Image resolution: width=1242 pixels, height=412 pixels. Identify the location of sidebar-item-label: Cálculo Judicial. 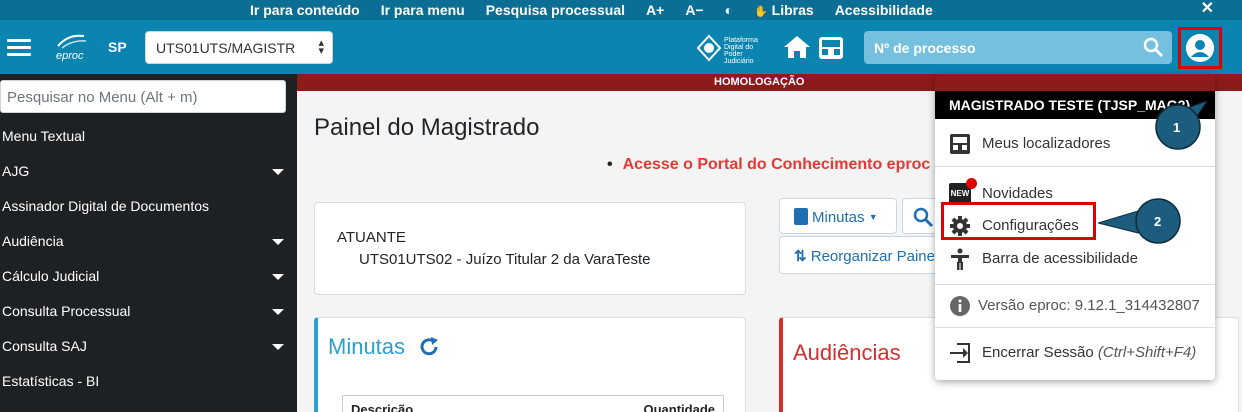
(51, 276).